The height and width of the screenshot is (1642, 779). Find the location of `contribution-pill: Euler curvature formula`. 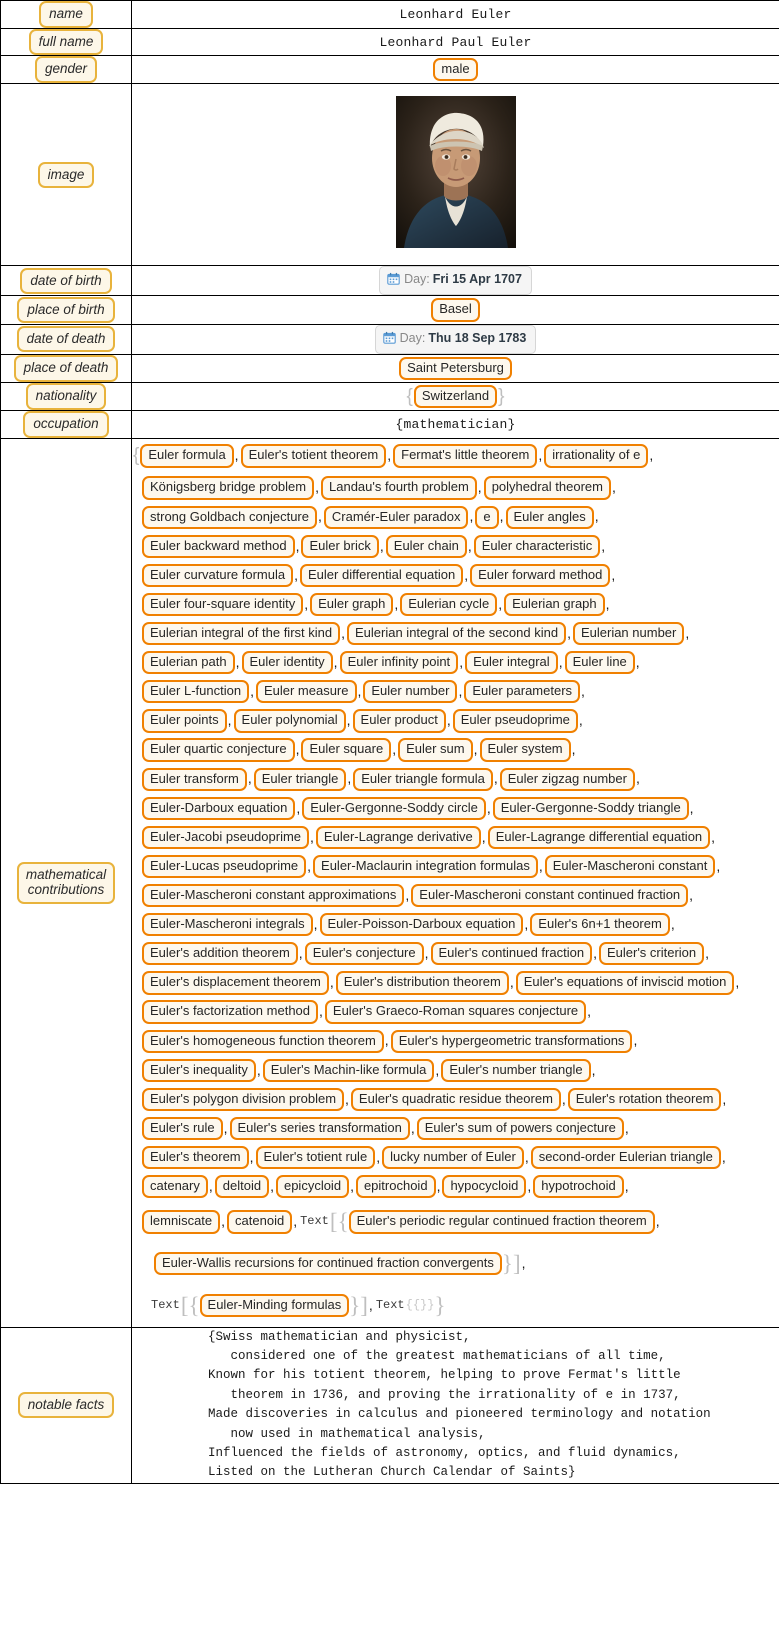

contribution-pill: Euler curvature formula is located at coordinates (218, 575).